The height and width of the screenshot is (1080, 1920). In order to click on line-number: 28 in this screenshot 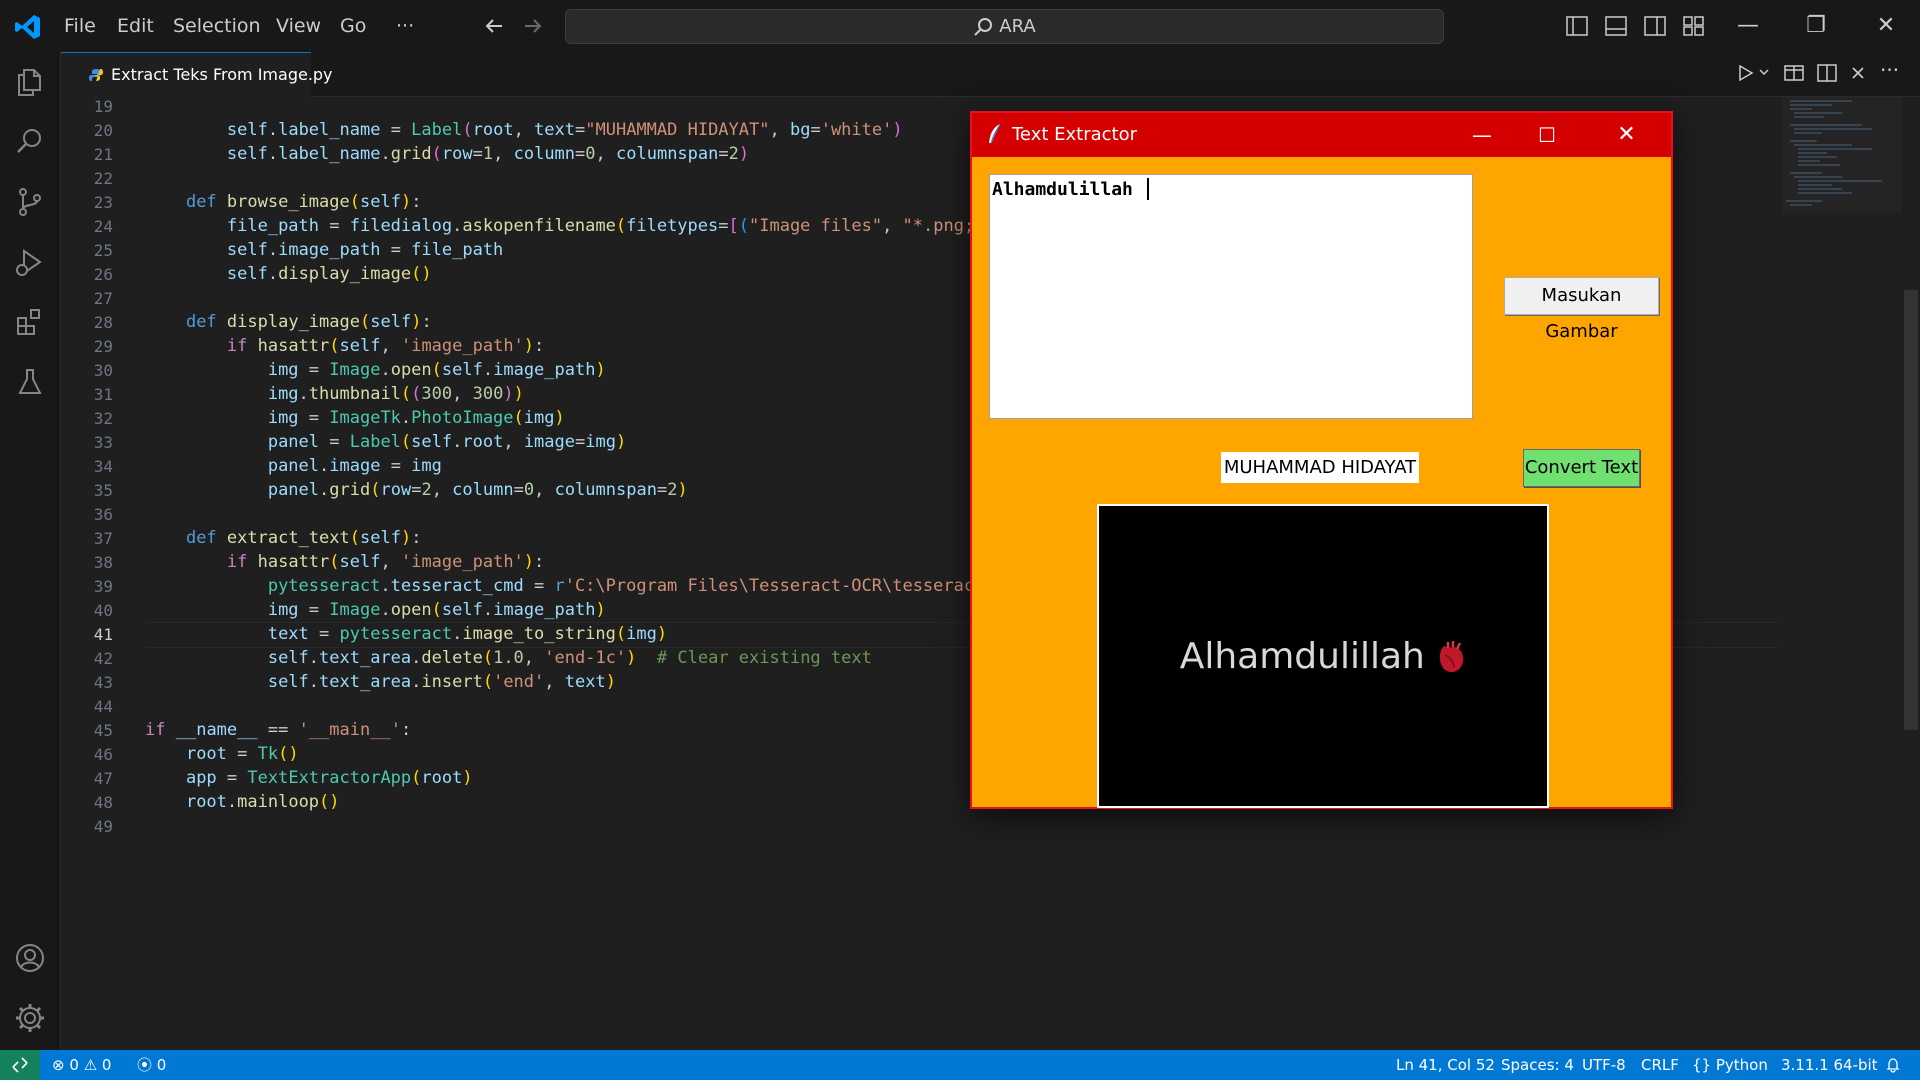, I will do `click(103, 322)`.